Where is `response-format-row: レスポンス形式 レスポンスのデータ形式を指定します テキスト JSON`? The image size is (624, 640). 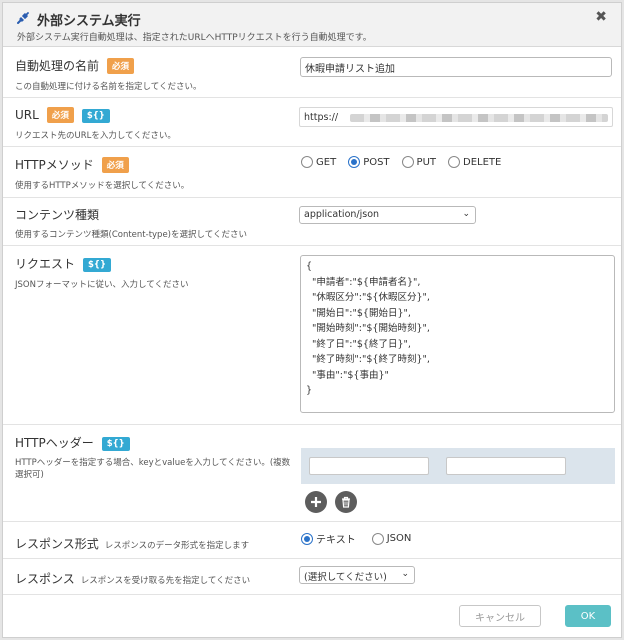
response-format-row: レスポンス形式 レスポンスのデータ形式を指定します テキスト JSON is located at coordinates (312, 541).